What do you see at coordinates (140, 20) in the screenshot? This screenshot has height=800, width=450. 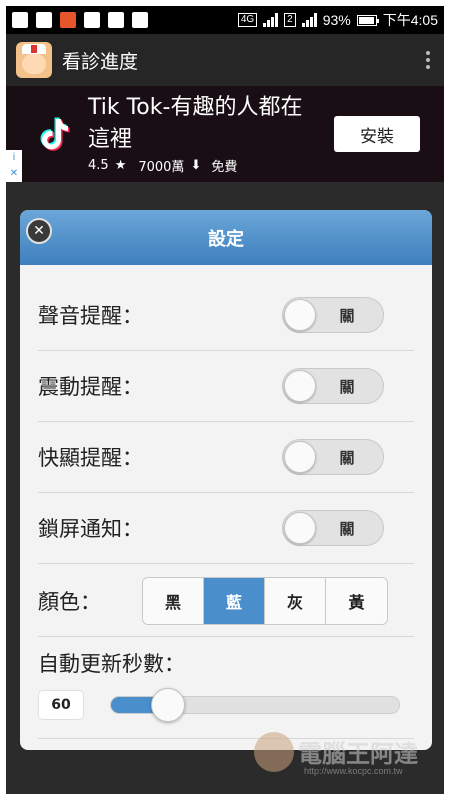 I see `location-icon` at bounding box center [140, 20].